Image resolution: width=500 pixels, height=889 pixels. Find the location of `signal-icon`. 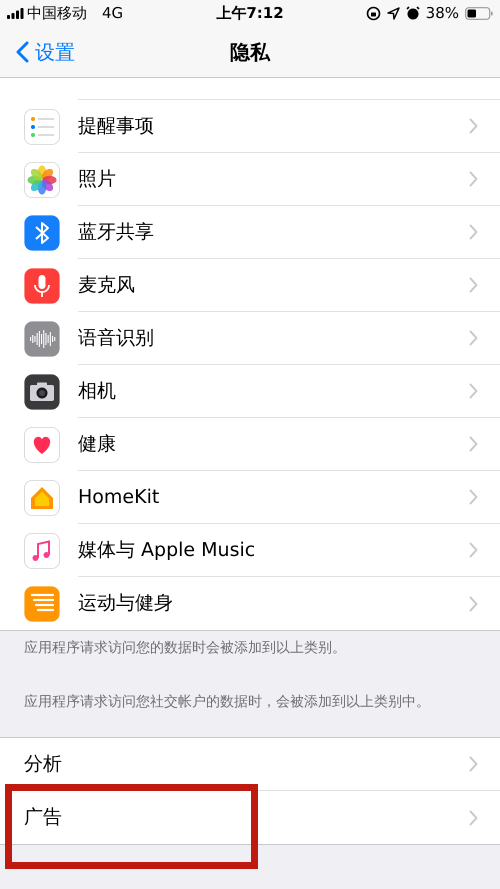

signal-icon is located at coordinates (15, 13).